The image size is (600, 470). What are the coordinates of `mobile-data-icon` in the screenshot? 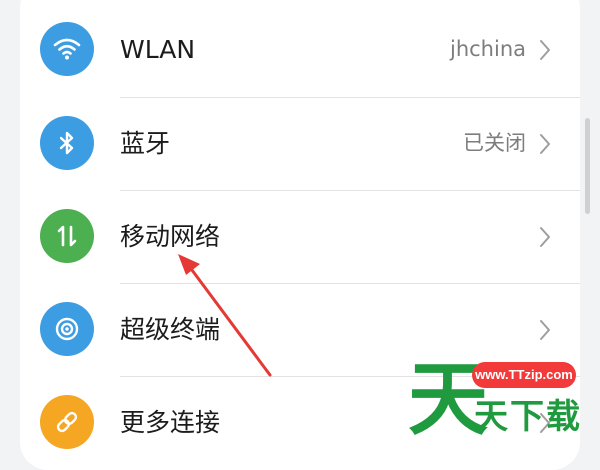 It's located at (67, 236).